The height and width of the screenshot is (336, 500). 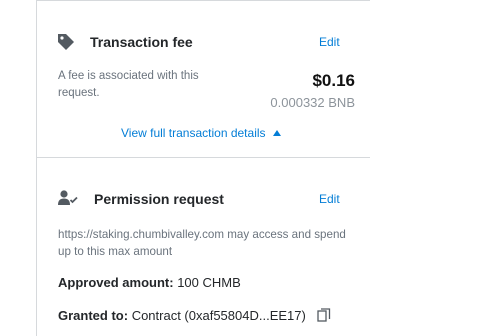 What do you see at coordinates (324, 315) in the screenshot?
I see `copy-icon` at bounding box center [324, 315].